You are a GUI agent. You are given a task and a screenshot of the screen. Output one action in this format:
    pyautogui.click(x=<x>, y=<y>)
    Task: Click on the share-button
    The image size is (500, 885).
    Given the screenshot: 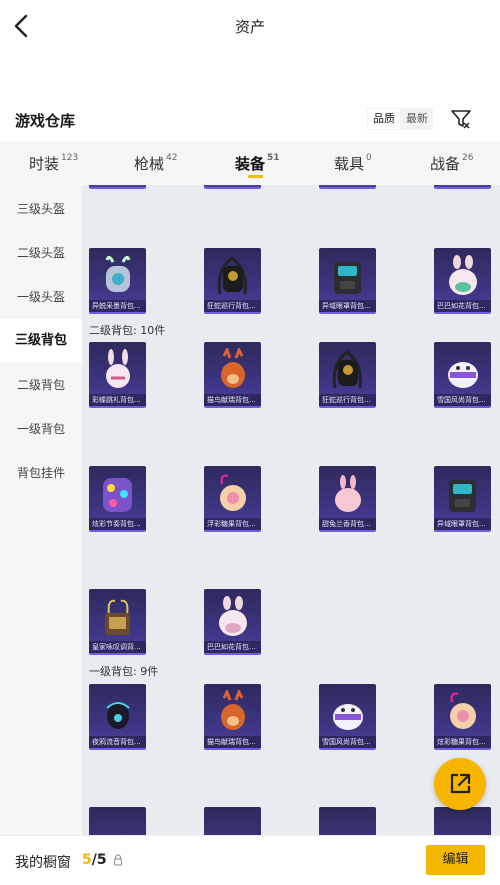 What is the action you would take?
    pyautogui.click(x=460, y=784)
    